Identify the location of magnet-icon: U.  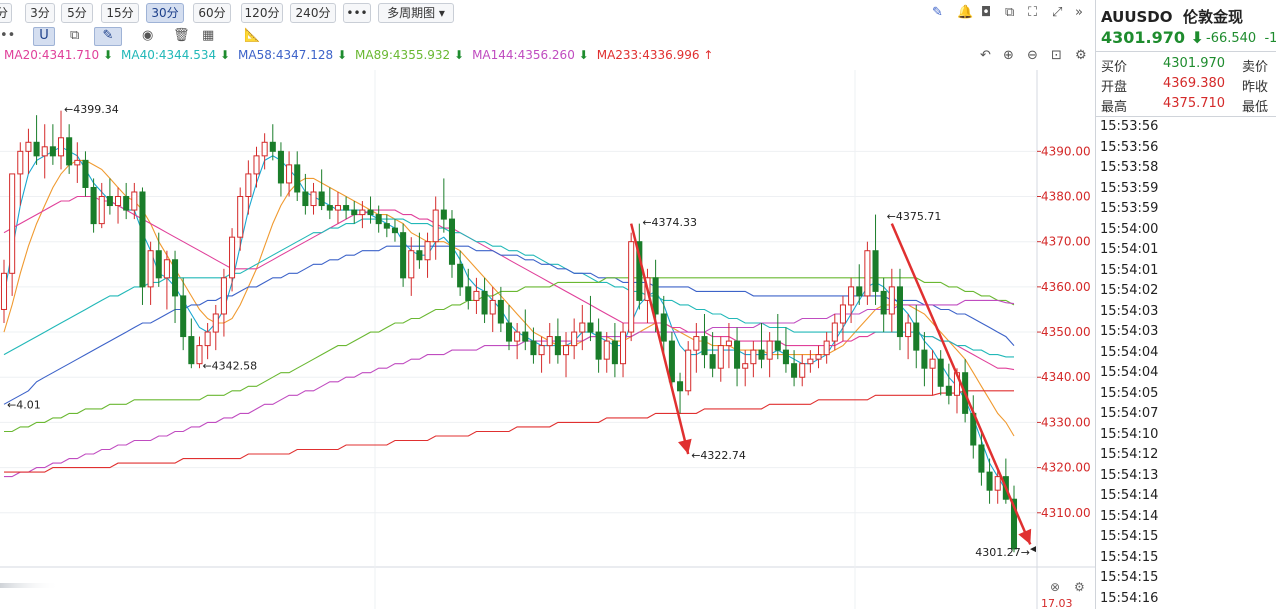
(44, 36).